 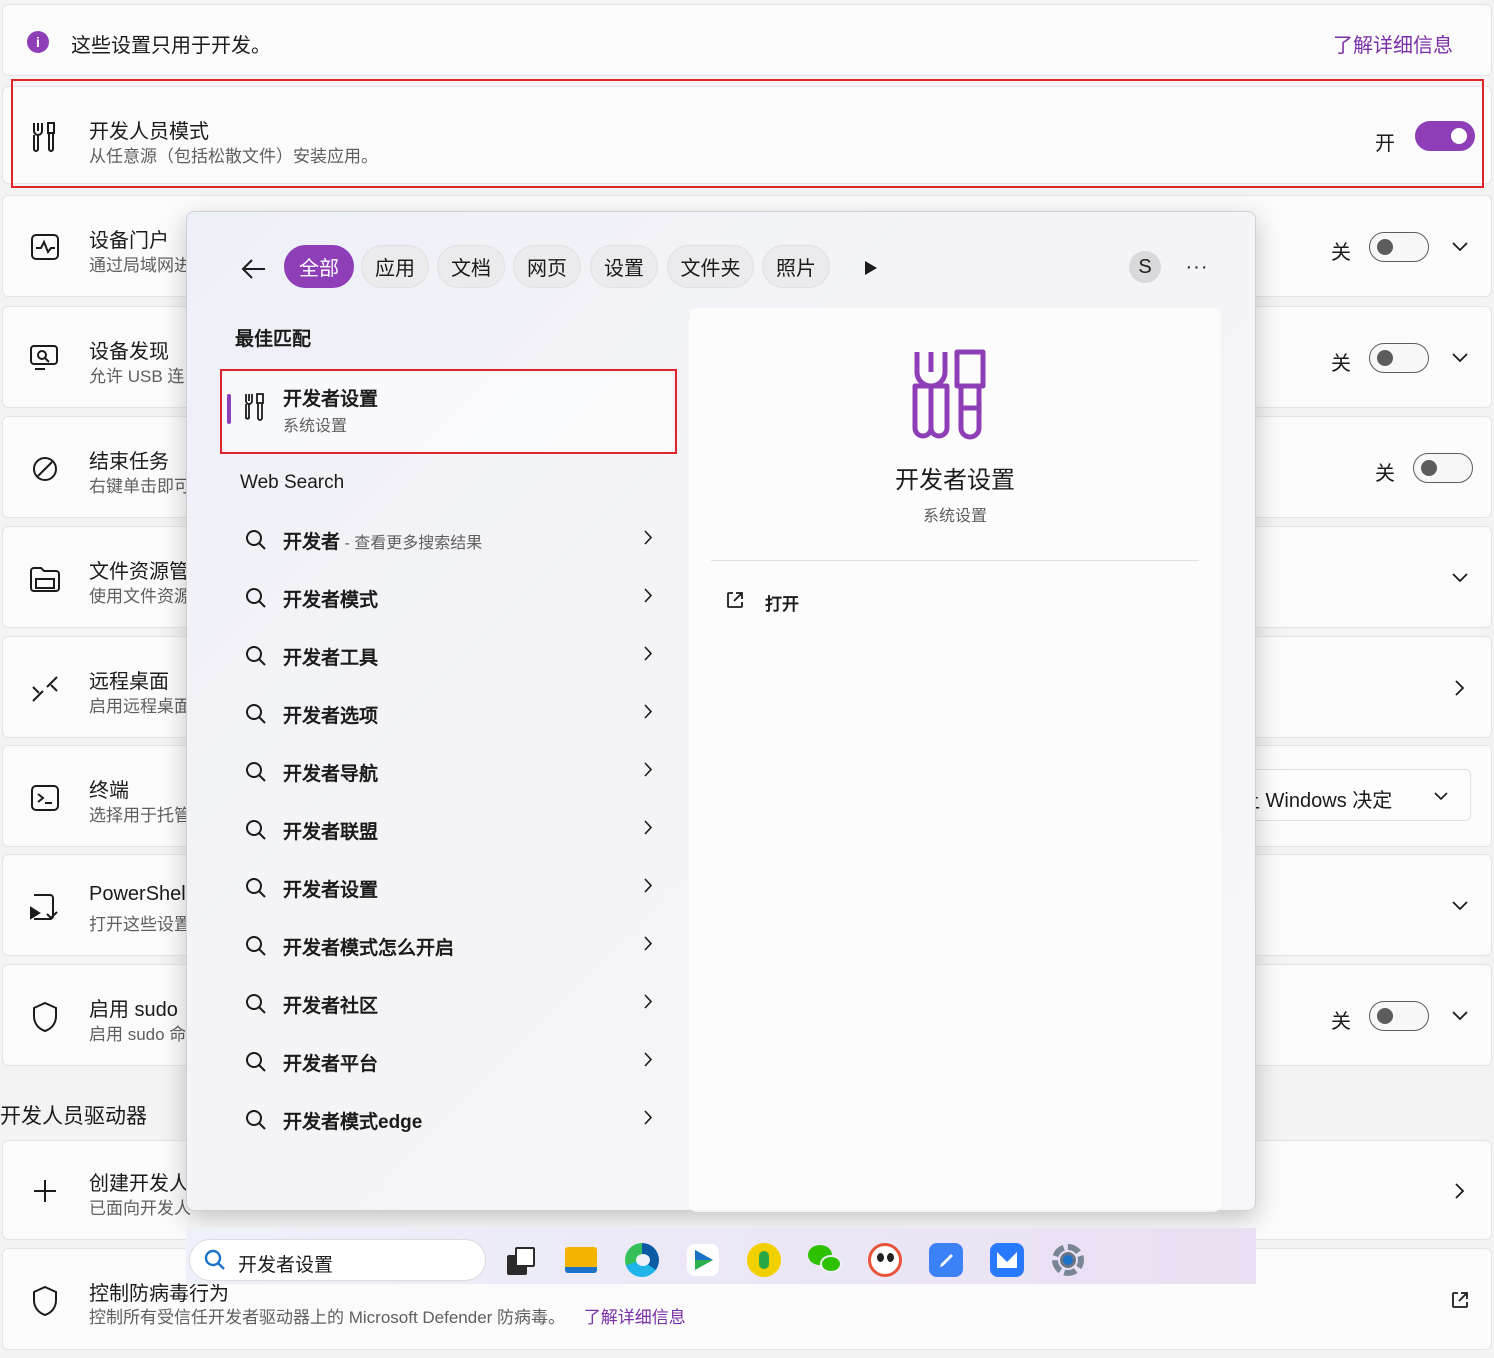 I want to click on remote-desktop-title: 远程桌面, so click(x=129, y=682).